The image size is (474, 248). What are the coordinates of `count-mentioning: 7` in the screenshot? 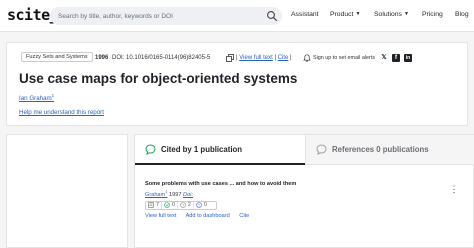 It's located at (154, 205).